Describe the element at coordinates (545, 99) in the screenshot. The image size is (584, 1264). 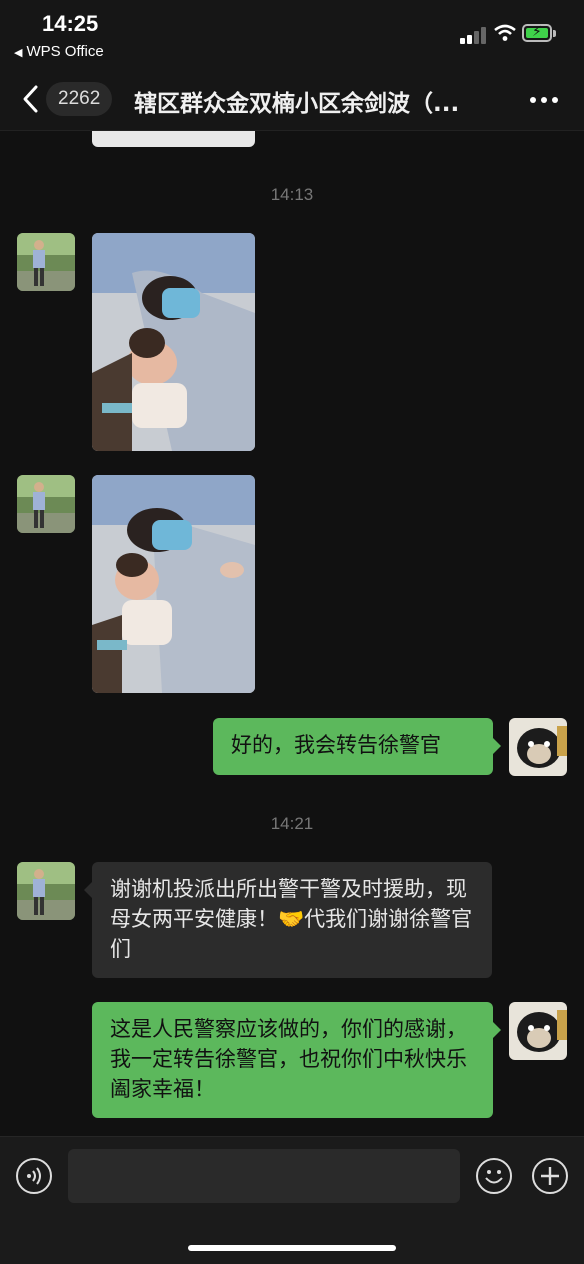
I see `more-icon` at that location.